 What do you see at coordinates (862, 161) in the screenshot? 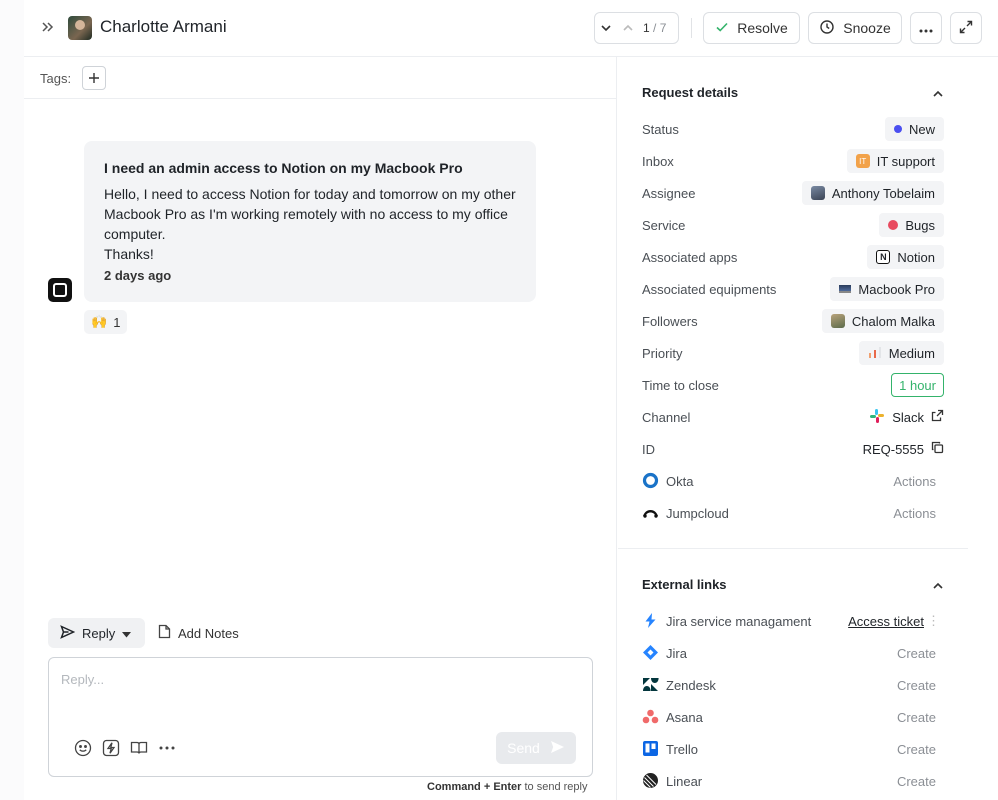
I see `inbox-badge-icon: IT` at bounding box center [862, 161].